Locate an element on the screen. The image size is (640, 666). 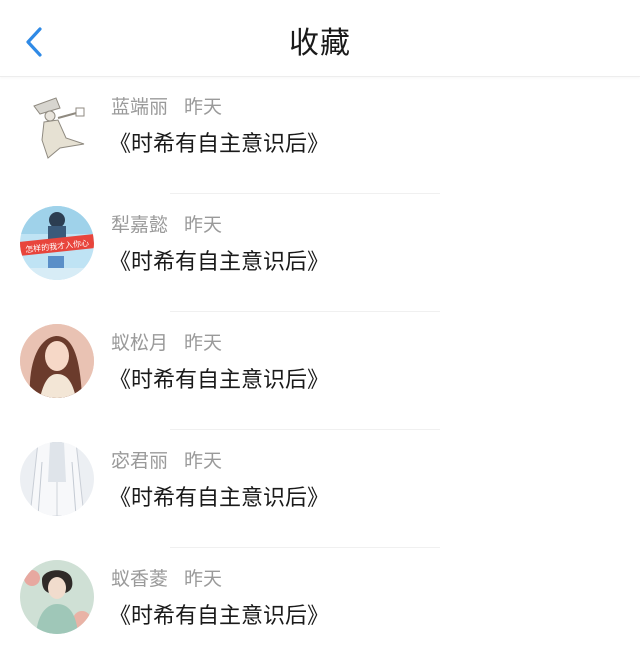
item-meta: 蚁松月 昨天 is located at coordinates (166, 341).